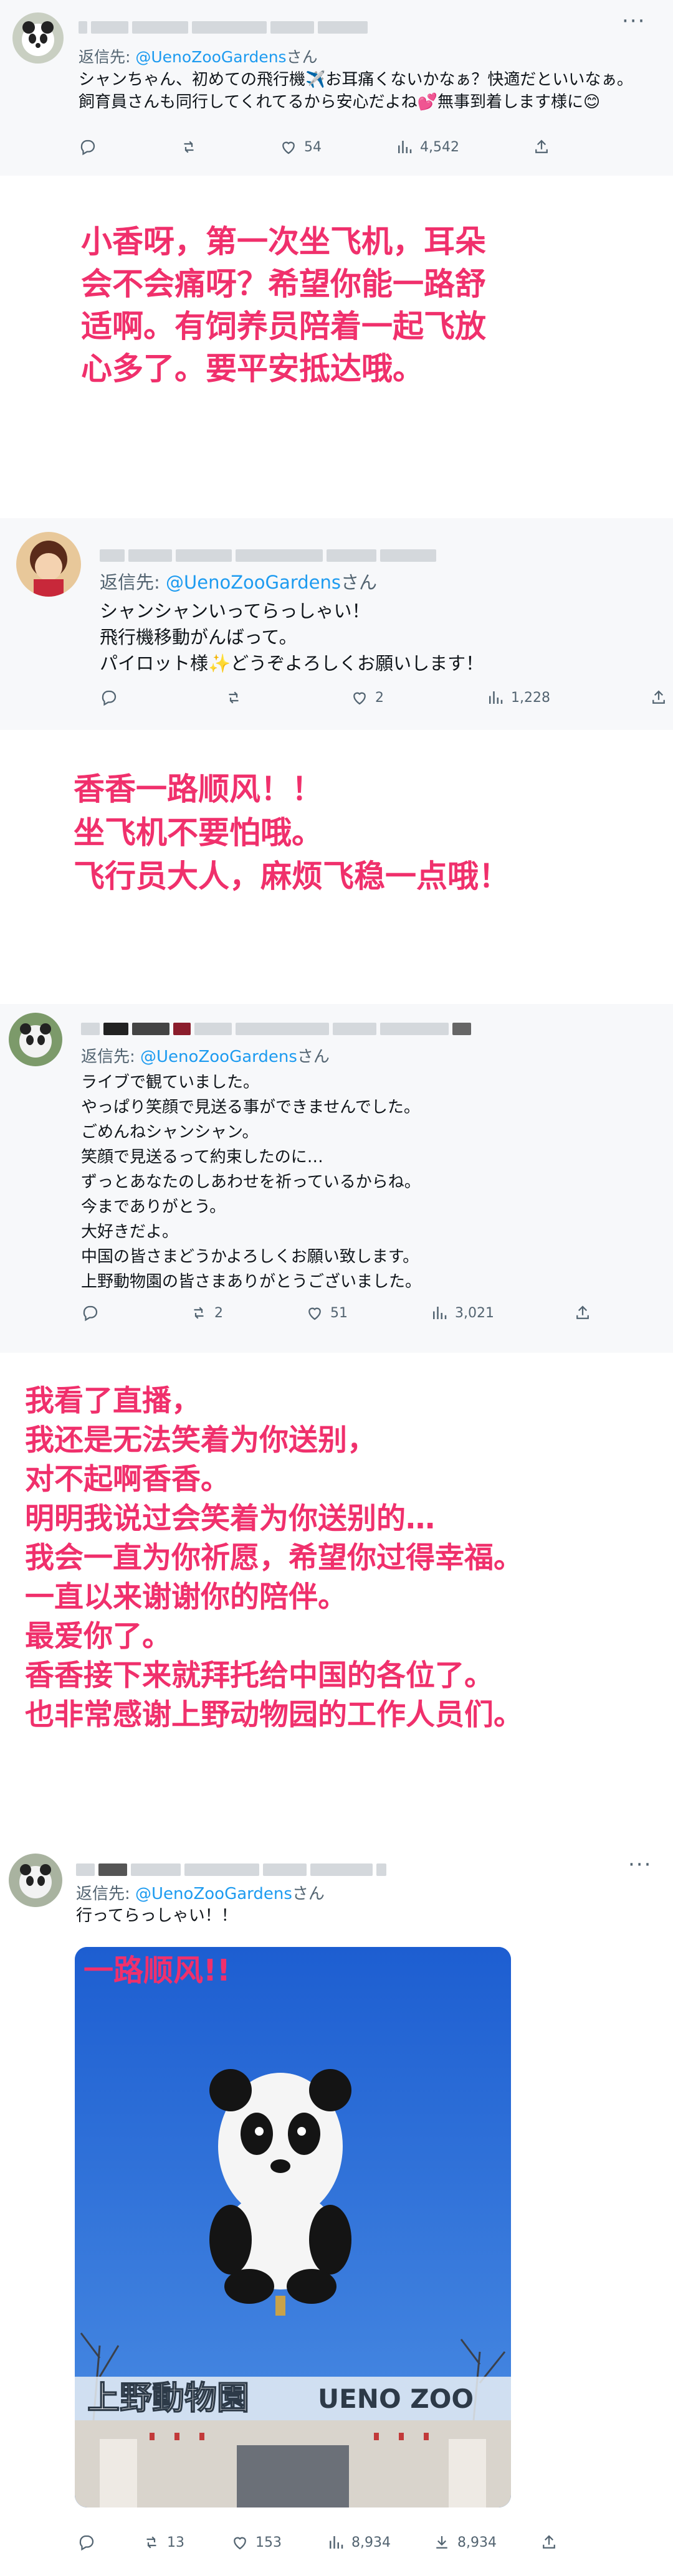 Image resolution: width=673 pixels, height=2576 pixels. I want to click on photo-overlay-text: 一路顺风!!, so click(157, 1971).